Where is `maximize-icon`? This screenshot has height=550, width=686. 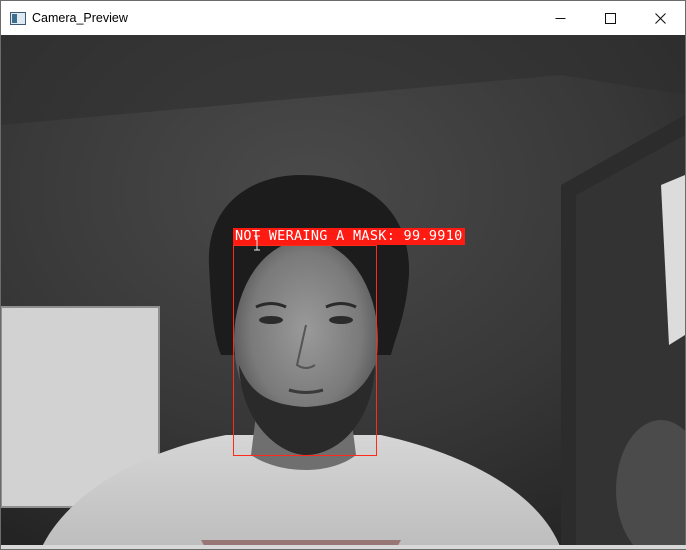 maximize-icon is located at coordinates (610, 18).